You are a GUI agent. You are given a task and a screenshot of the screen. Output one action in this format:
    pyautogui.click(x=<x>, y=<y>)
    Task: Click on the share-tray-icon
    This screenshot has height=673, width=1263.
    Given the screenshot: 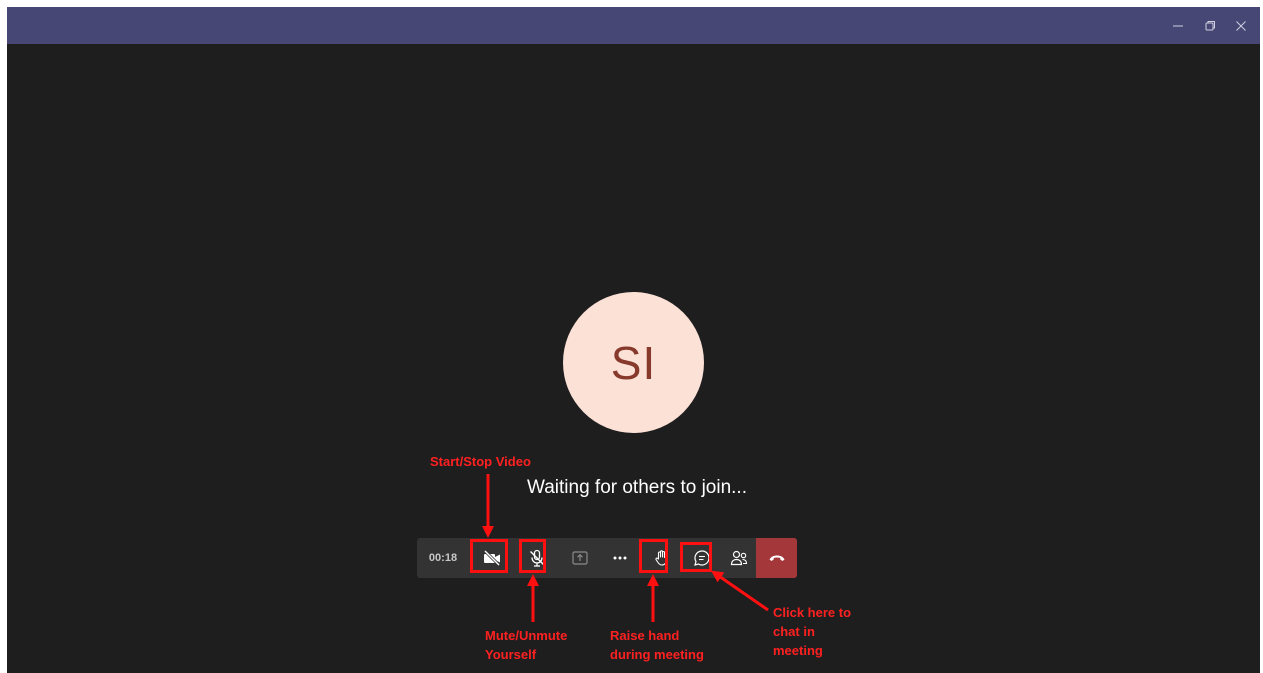 What is the action you would take?
    pyautogui.click(x=580, y=558)
    